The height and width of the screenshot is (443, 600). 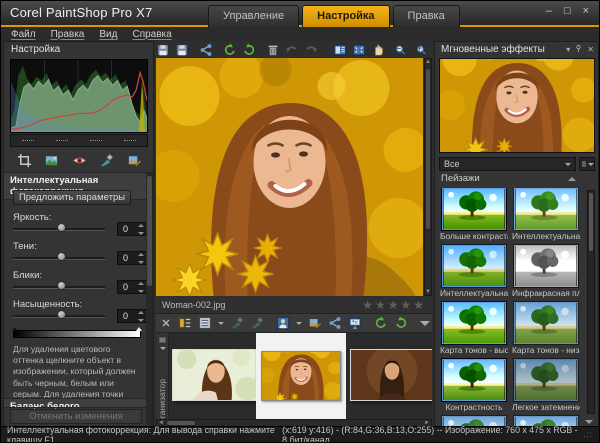 What do you see at coordinates (292, 50) in the screenshot?
I see `undo-icon` at bounding box center [292, 50].